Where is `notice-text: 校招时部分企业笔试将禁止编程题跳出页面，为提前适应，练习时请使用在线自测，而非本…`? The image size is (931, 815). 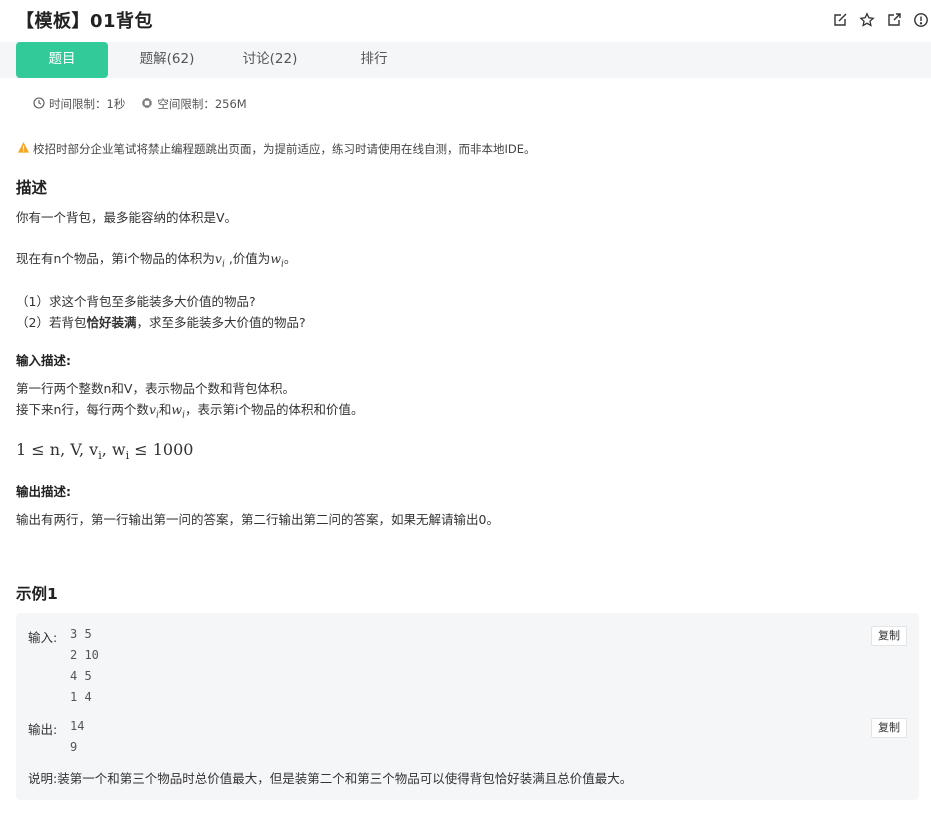
notice-text: 校招时部分企业笔试将禁止编程题跳出页面，为提前适应，练习时请使用在线自测，而非本… is located at coordinates (284, 149).